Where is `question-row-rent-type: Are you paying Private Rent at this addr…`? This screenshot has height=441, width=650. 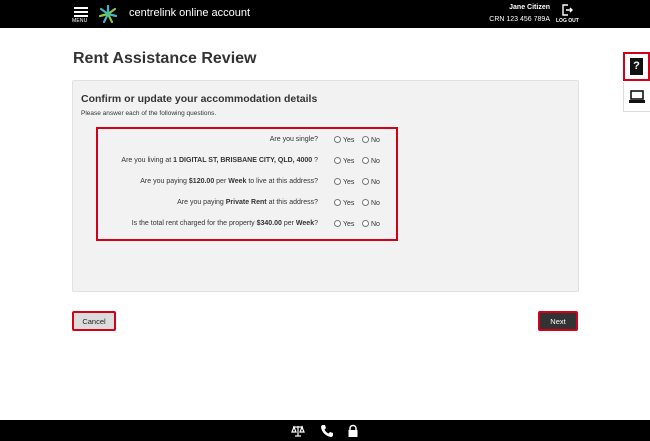
question-row-rent-type: Are you paying Private Rent at this addr… is located at coordinates (247, 205).